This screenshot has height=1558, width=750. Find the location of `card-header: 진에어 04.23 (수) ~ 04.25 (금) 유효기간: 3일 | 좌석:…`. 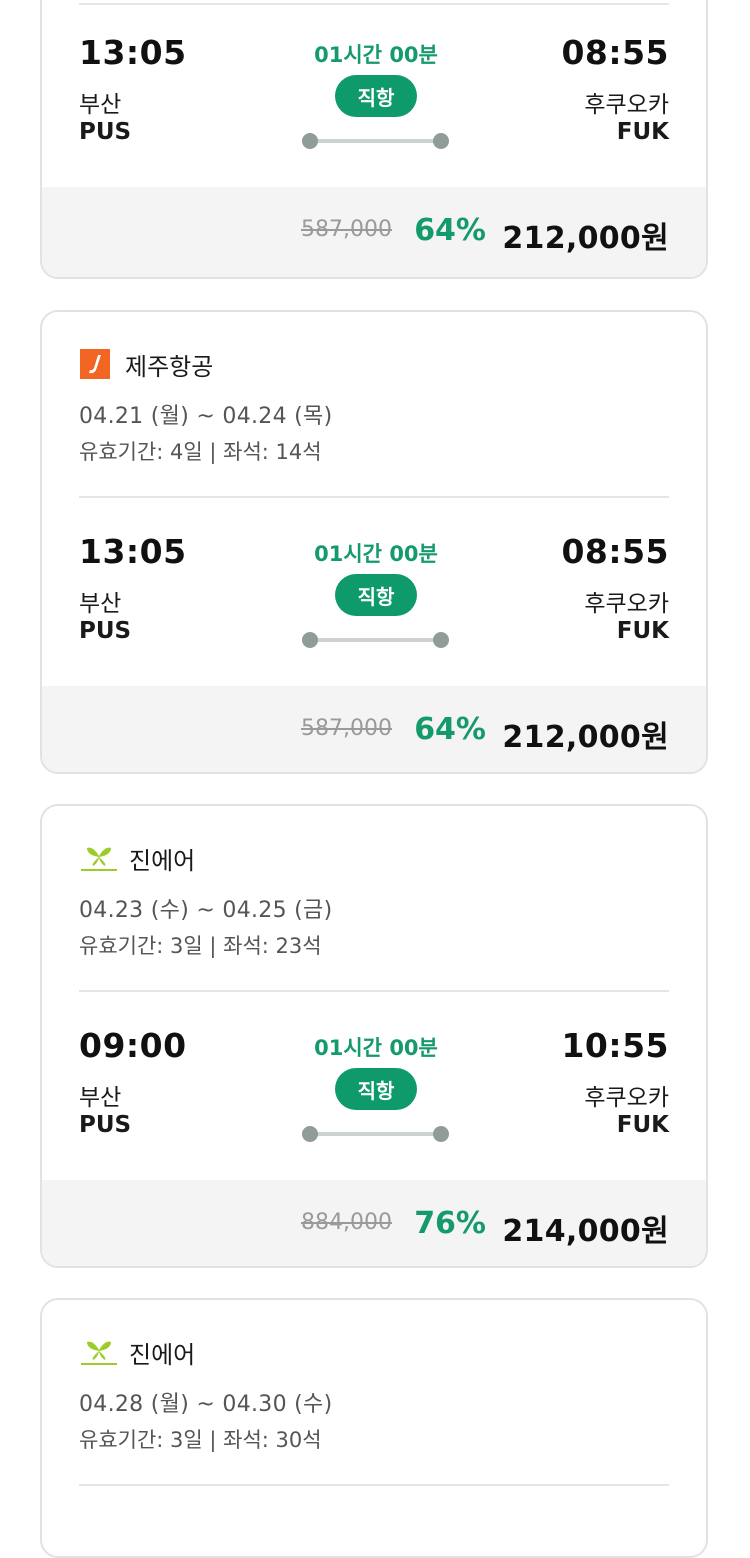

card-header: 진에어 04.23 (수) ~ 04.25 (금) 유효기간: 3일 | 좌석:… is located at coordinates (374, 899).